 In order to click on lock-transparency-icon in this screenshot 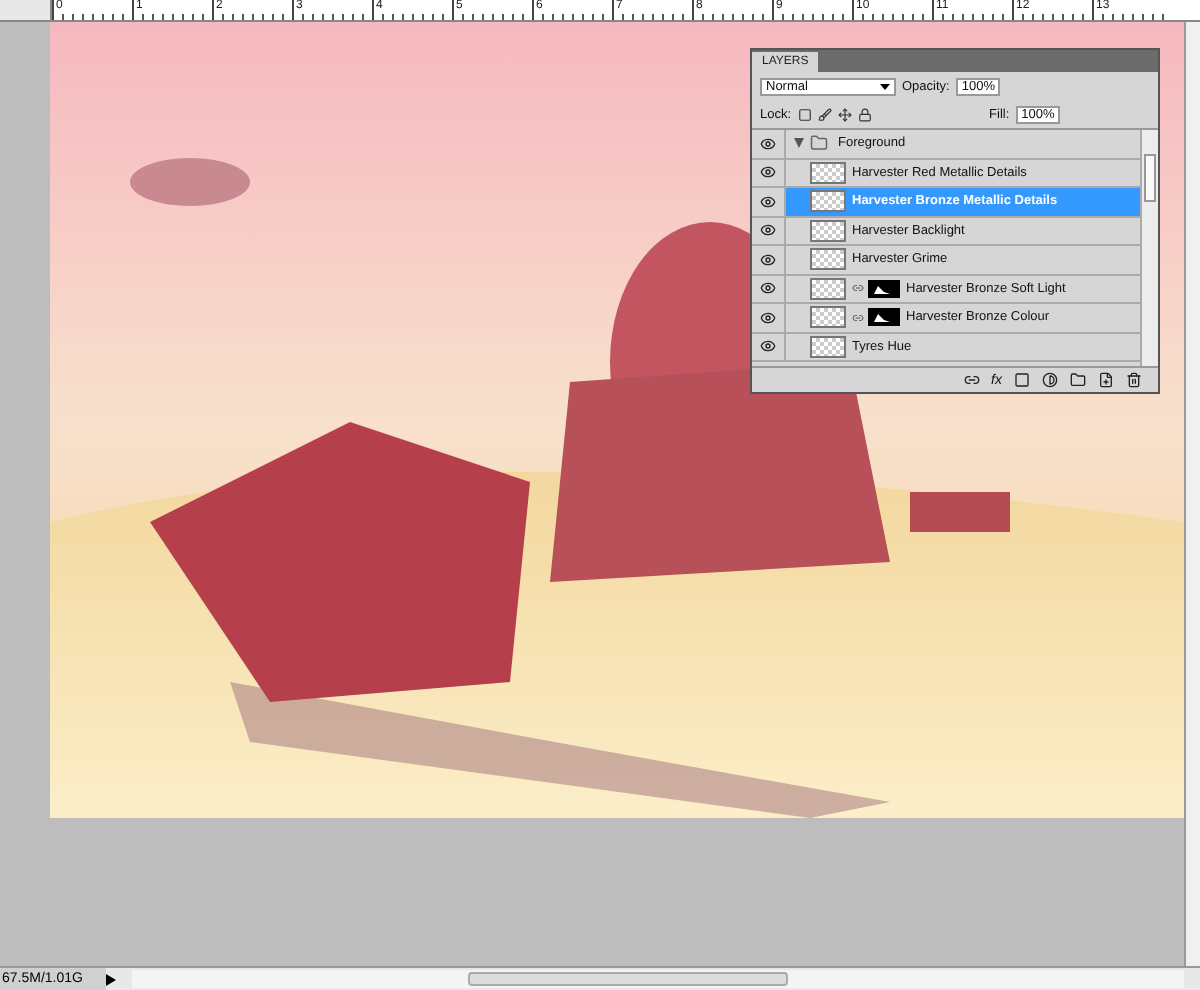, I will do `click(804, 114)`.